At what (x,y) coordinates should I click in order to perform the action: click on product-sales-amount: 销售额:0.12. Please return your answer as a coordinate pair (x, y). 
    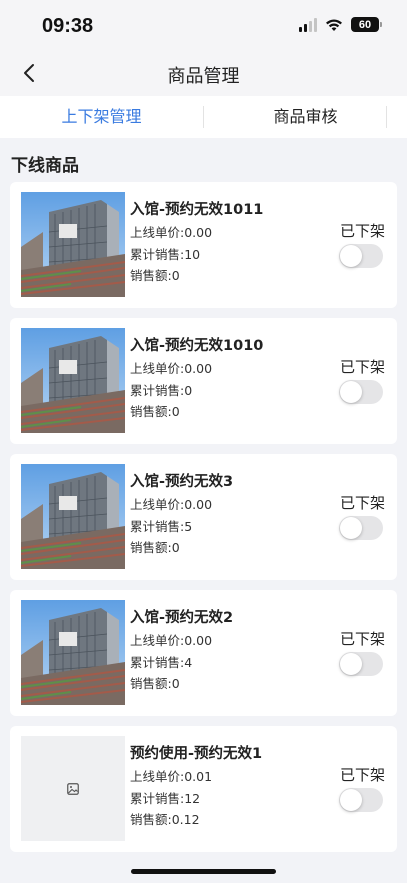
    Looking at the image, I should click on (165, 819).